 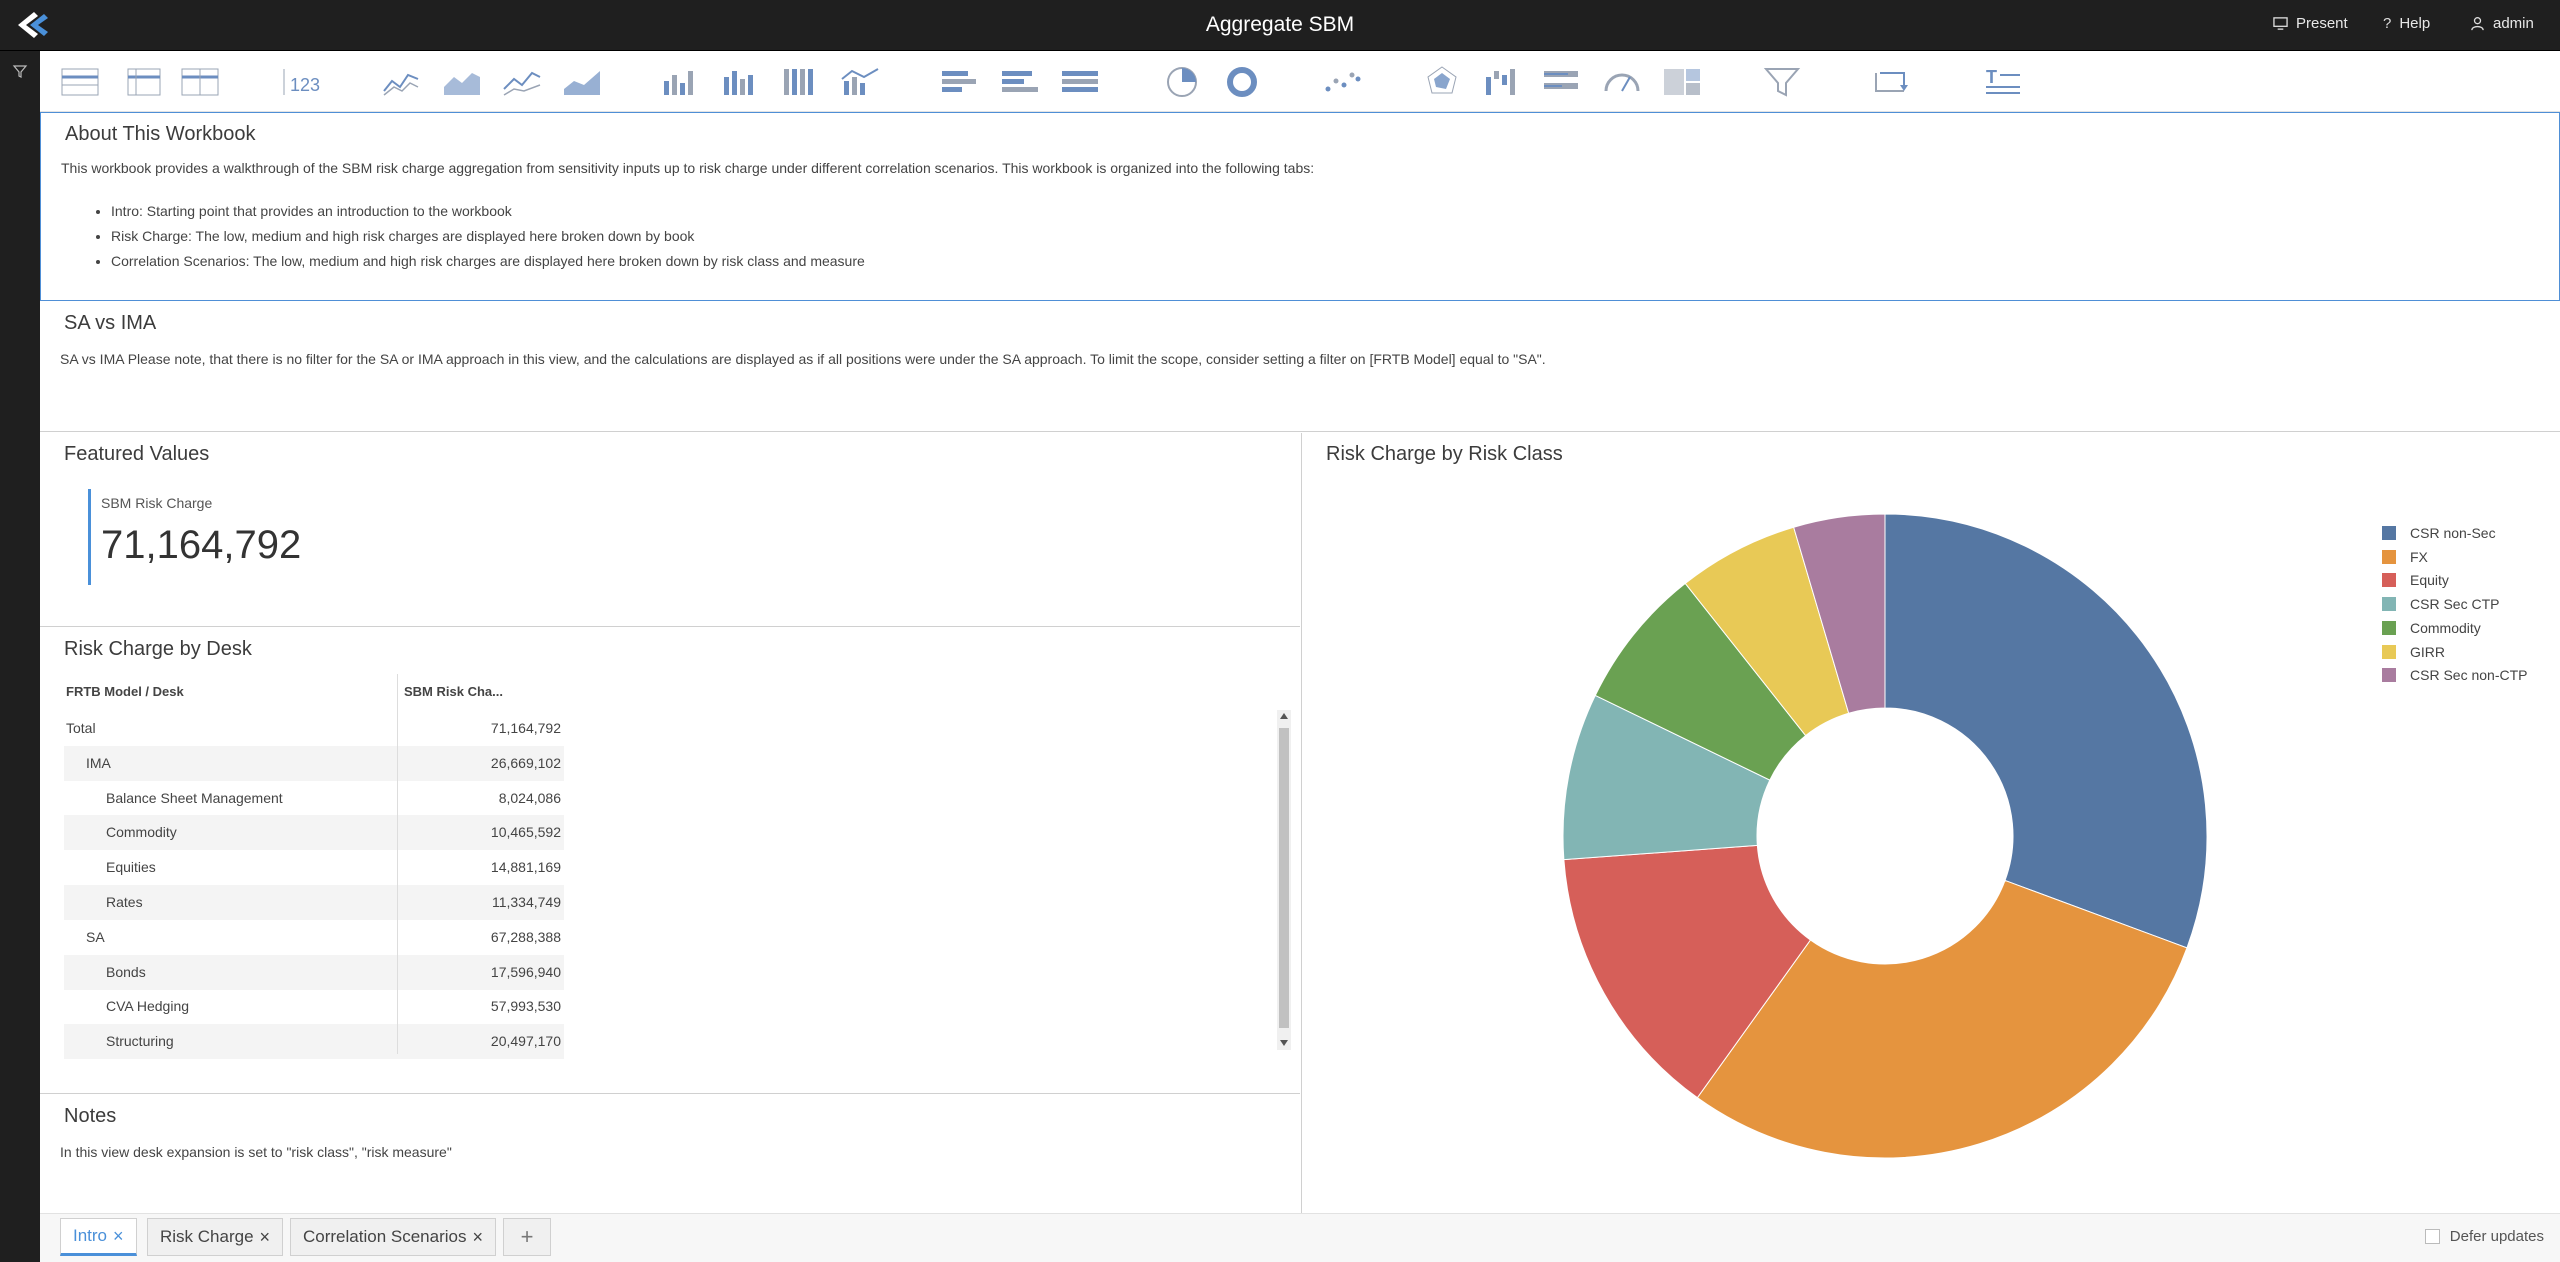 What do you see at coordinates (2415, 23) in the screenshot?
I see `help-label: Help` at bounding box center [2415, 23].